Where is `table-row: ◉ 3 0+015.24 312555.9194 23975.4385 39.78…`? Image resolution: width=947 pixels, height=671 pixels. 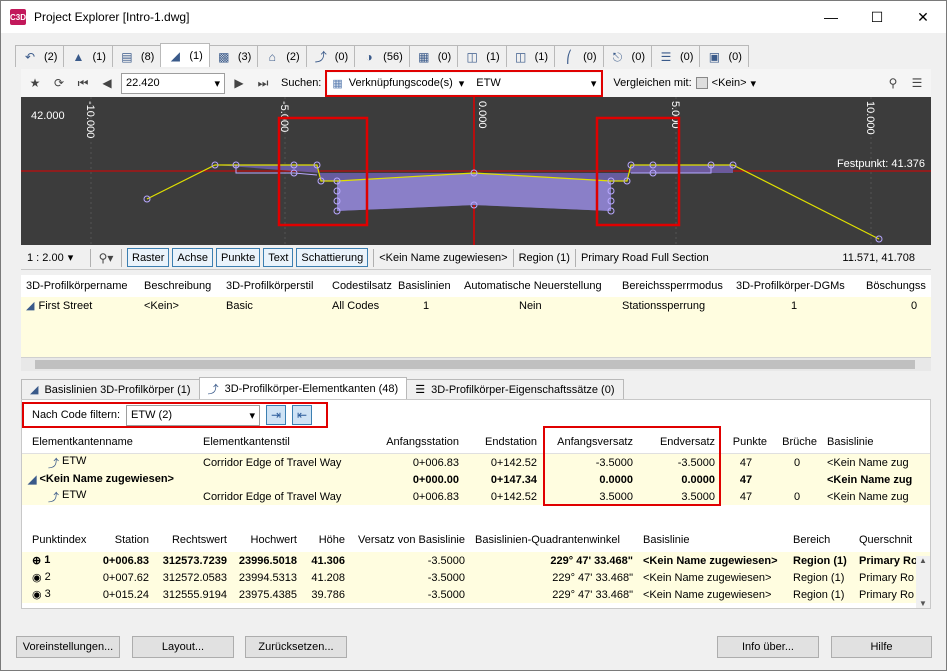
table-row: ◉ 3 0+015.24 312555.9194 23975.4385 39.78… is located at coordinates (476, 594).